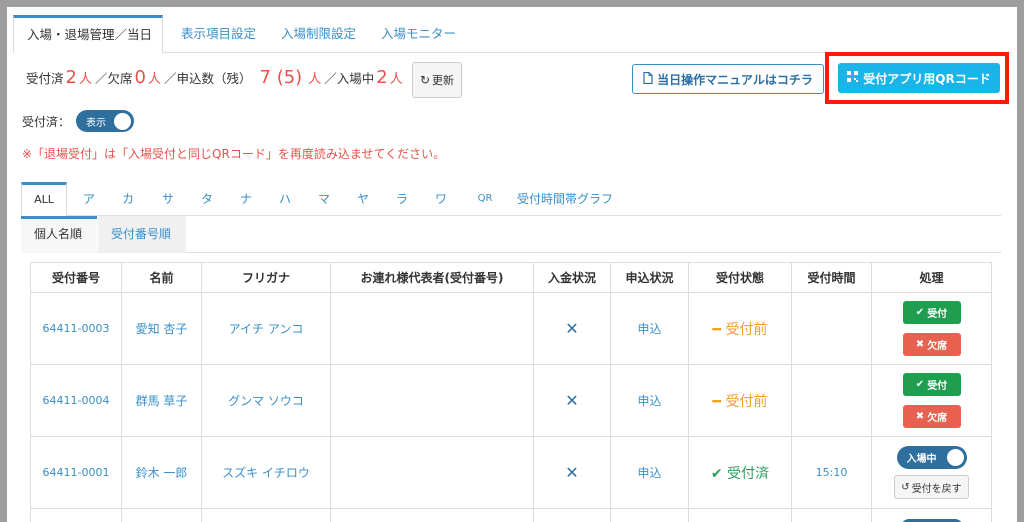 Image resolution: width=1024 pixels, height=522 pixels. Describe the element at coordinates (44, 199) in the screenshot. I see `tab-all: ALL` at that location.